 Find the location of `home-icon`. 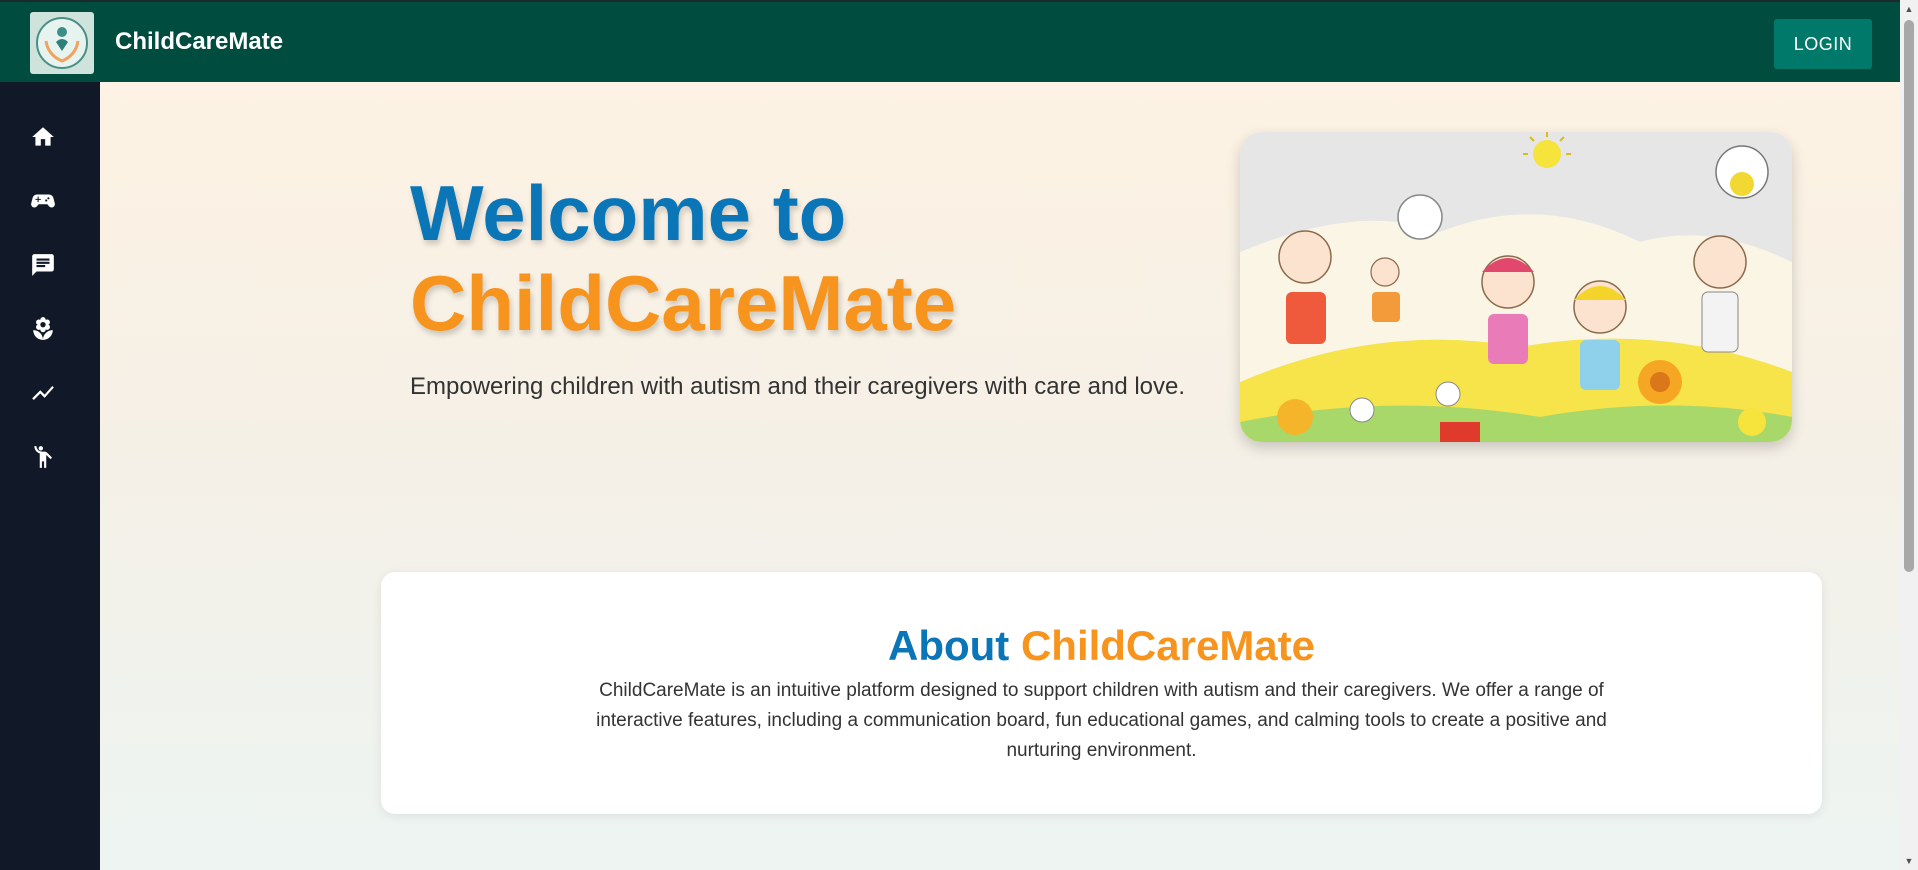

home-icon is located at coordinates (43, 136).